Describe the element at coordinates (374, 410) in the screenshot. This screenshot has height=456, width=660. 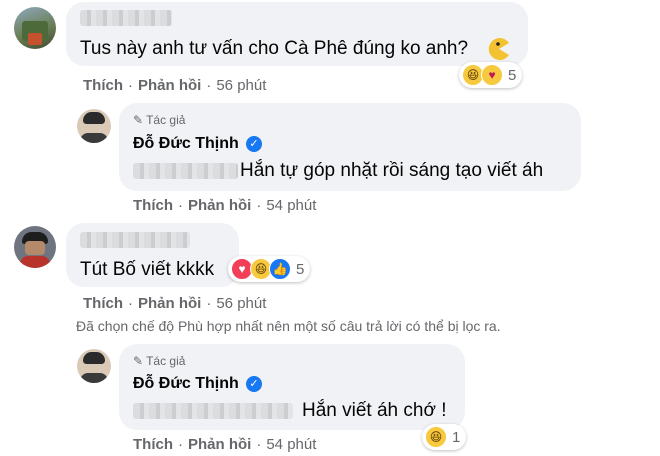
I see `reply-text: Hắn viết áh chớ !` at that location.